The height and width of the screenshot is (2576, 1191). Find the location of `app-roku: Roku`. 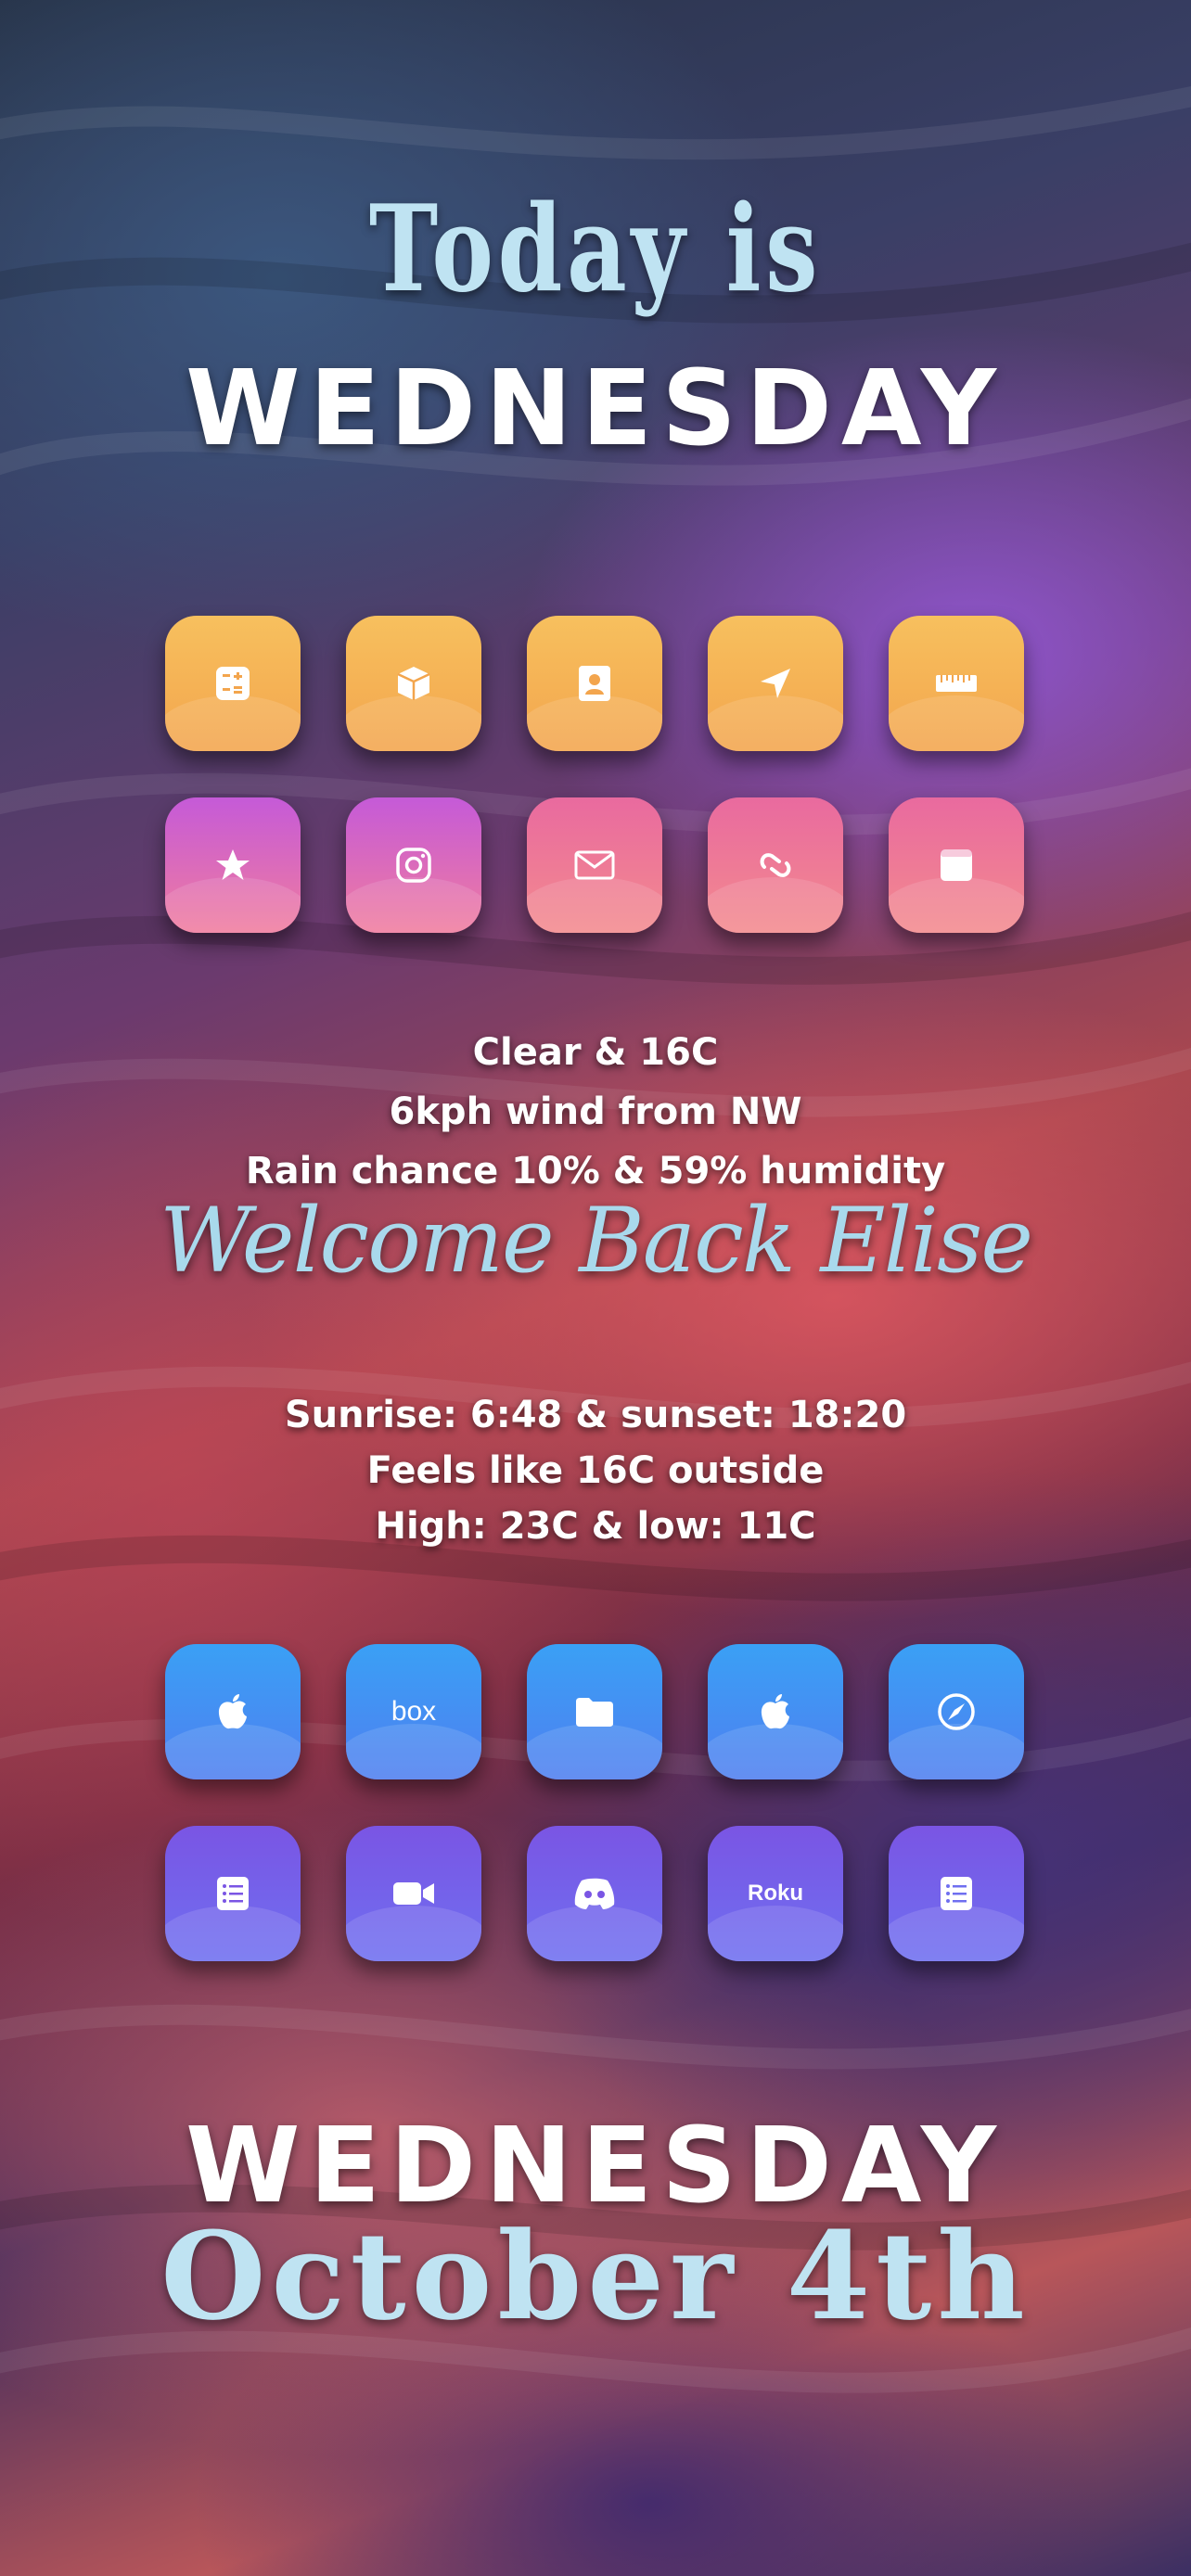

app-roku: Roku is located at coordinates (775, 1893).